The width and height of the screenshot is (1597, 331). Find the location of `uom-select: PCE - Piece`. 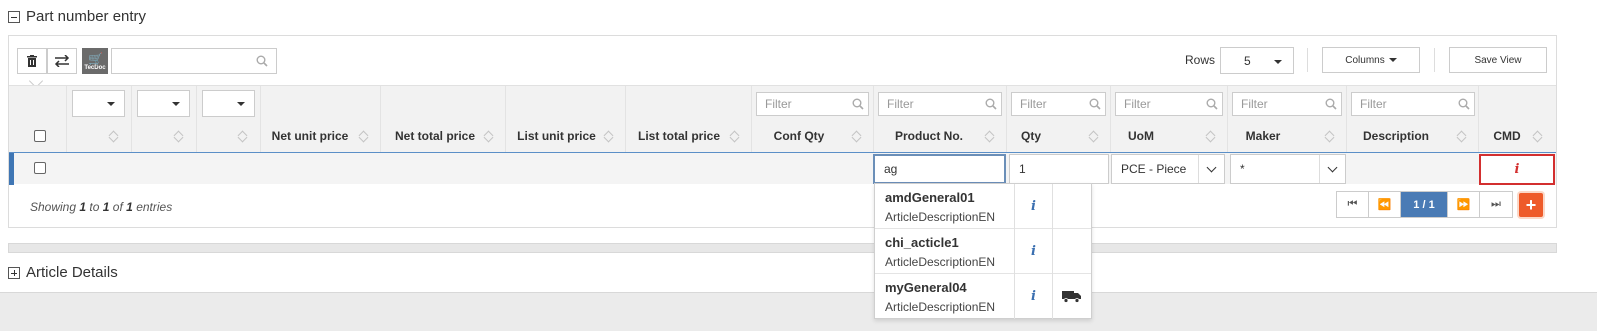

uom-select: PCE - Piece is located at coordinates (1168, 169).